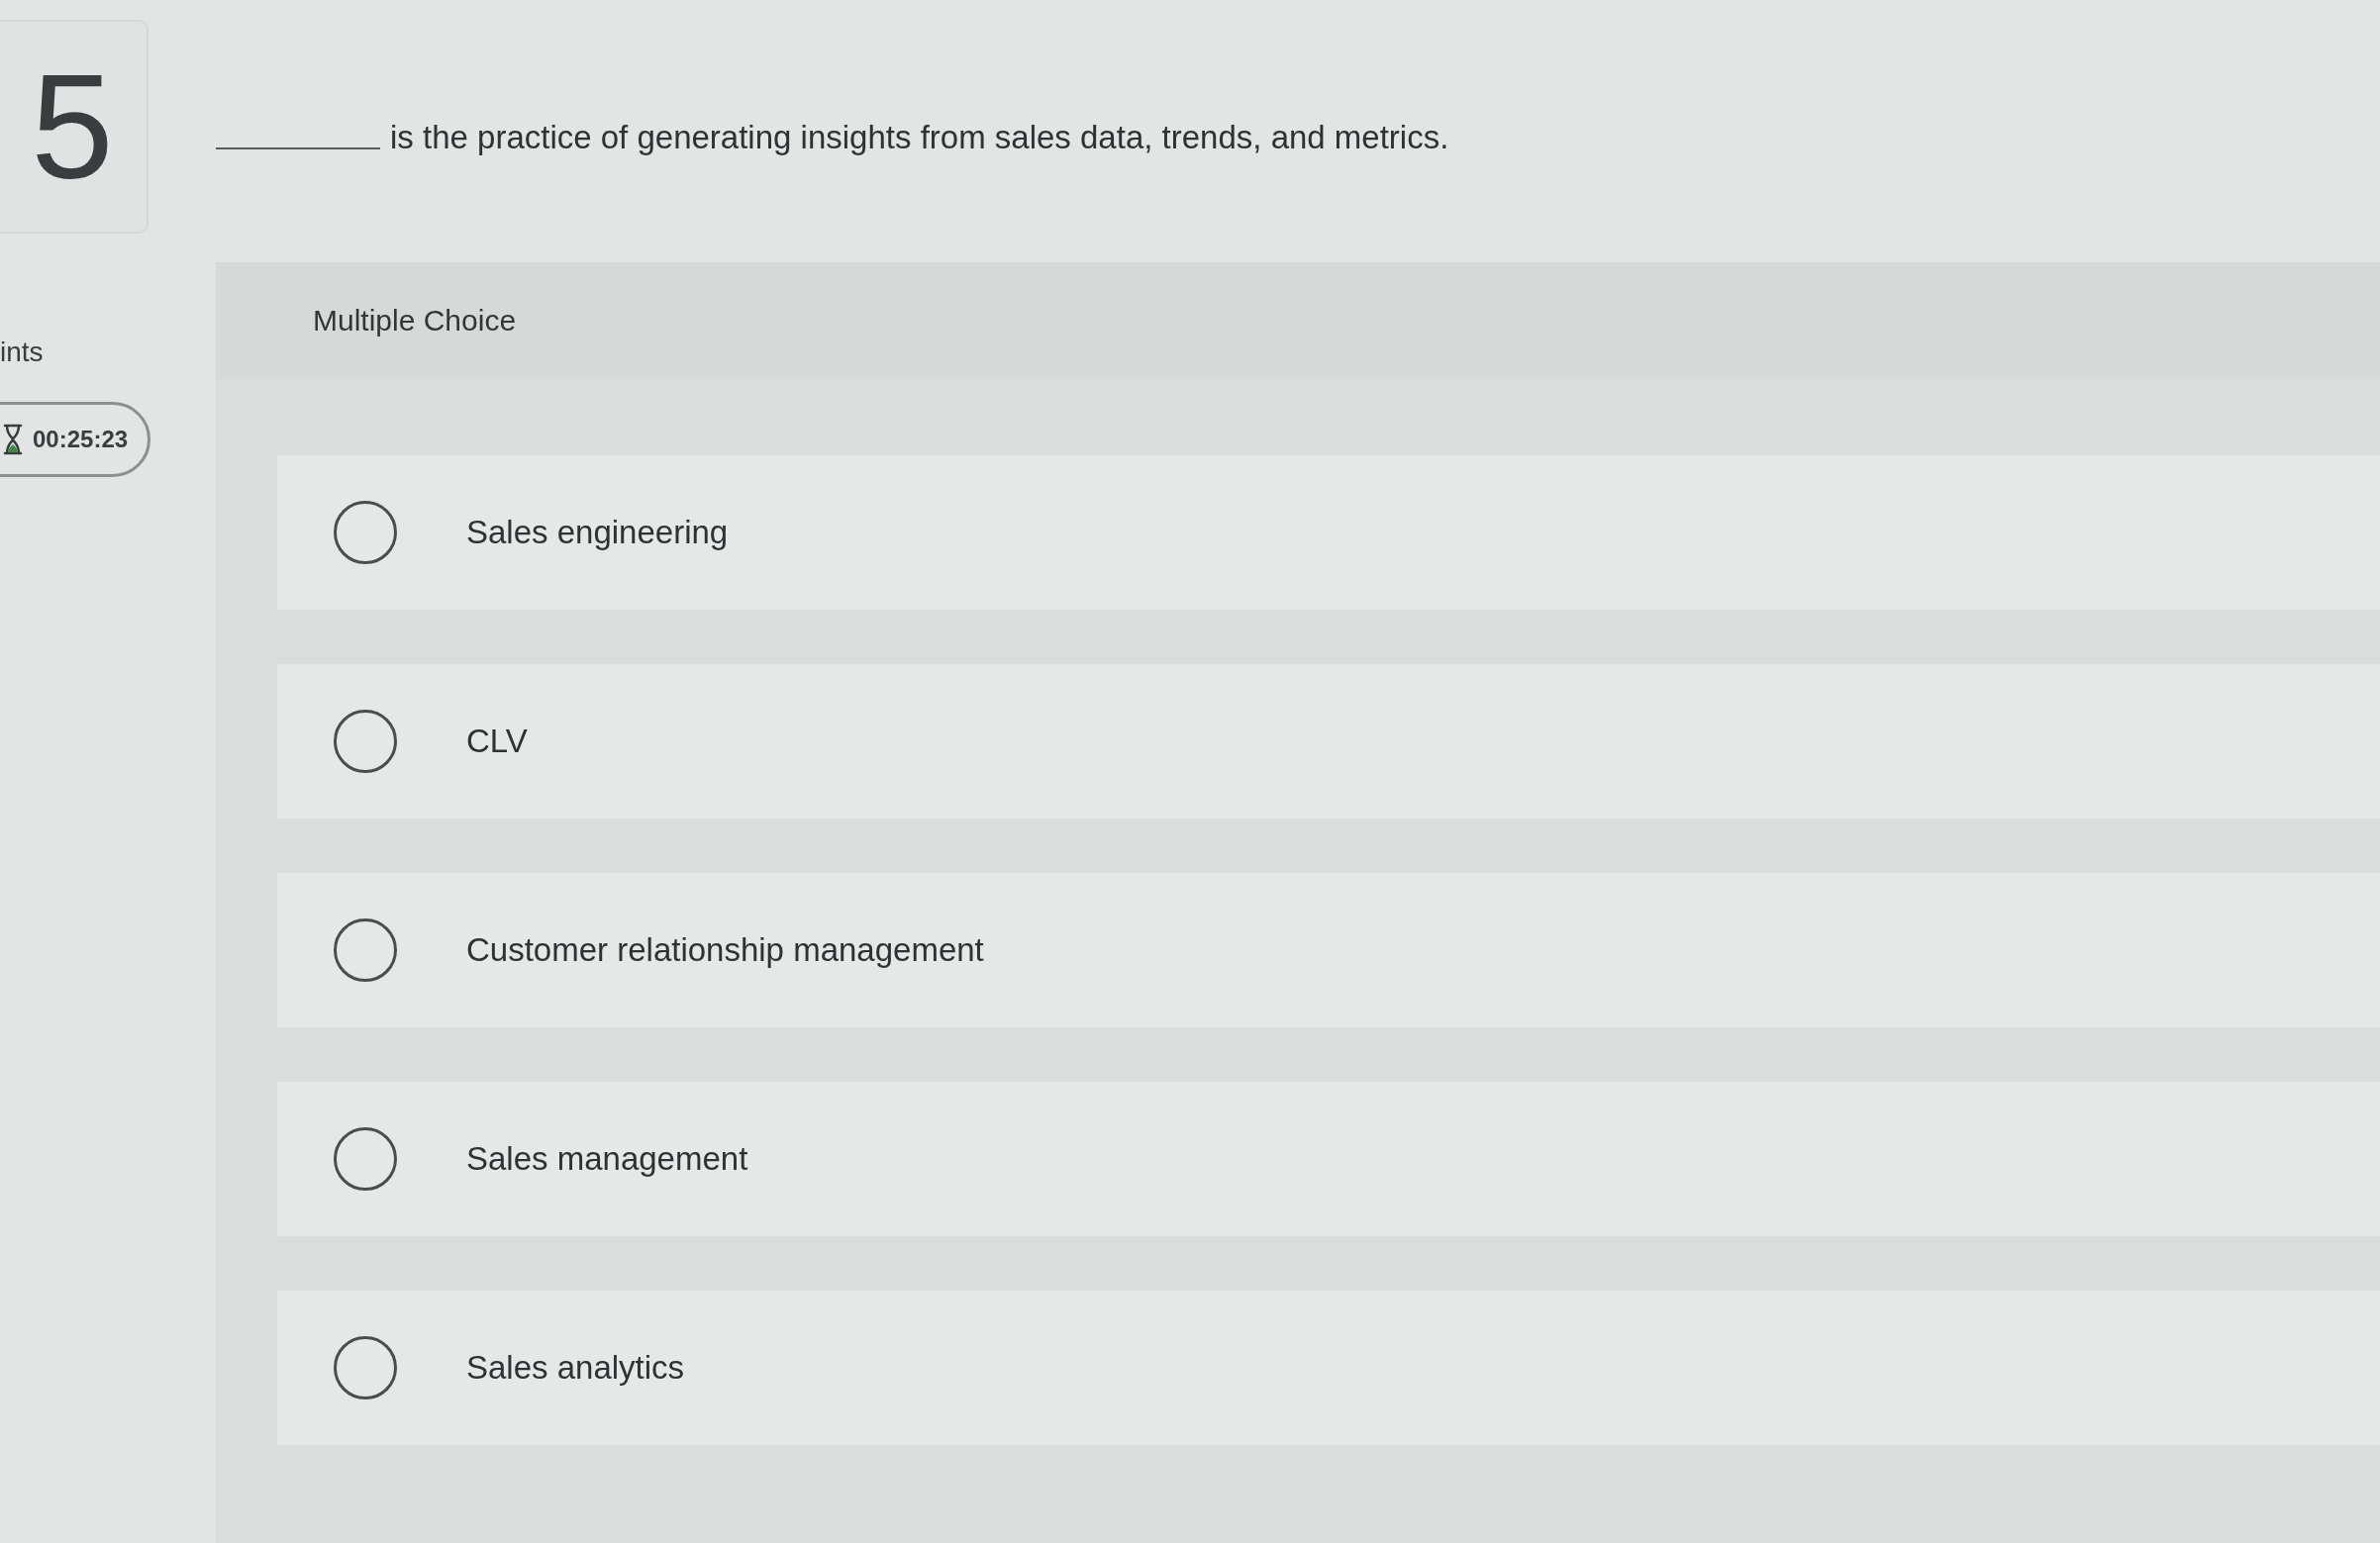 The image size is (2380, 1543). Describe the element at coordinates (725, 950) in the screenshot. I see `option-label: Customer relationship management` at that location.